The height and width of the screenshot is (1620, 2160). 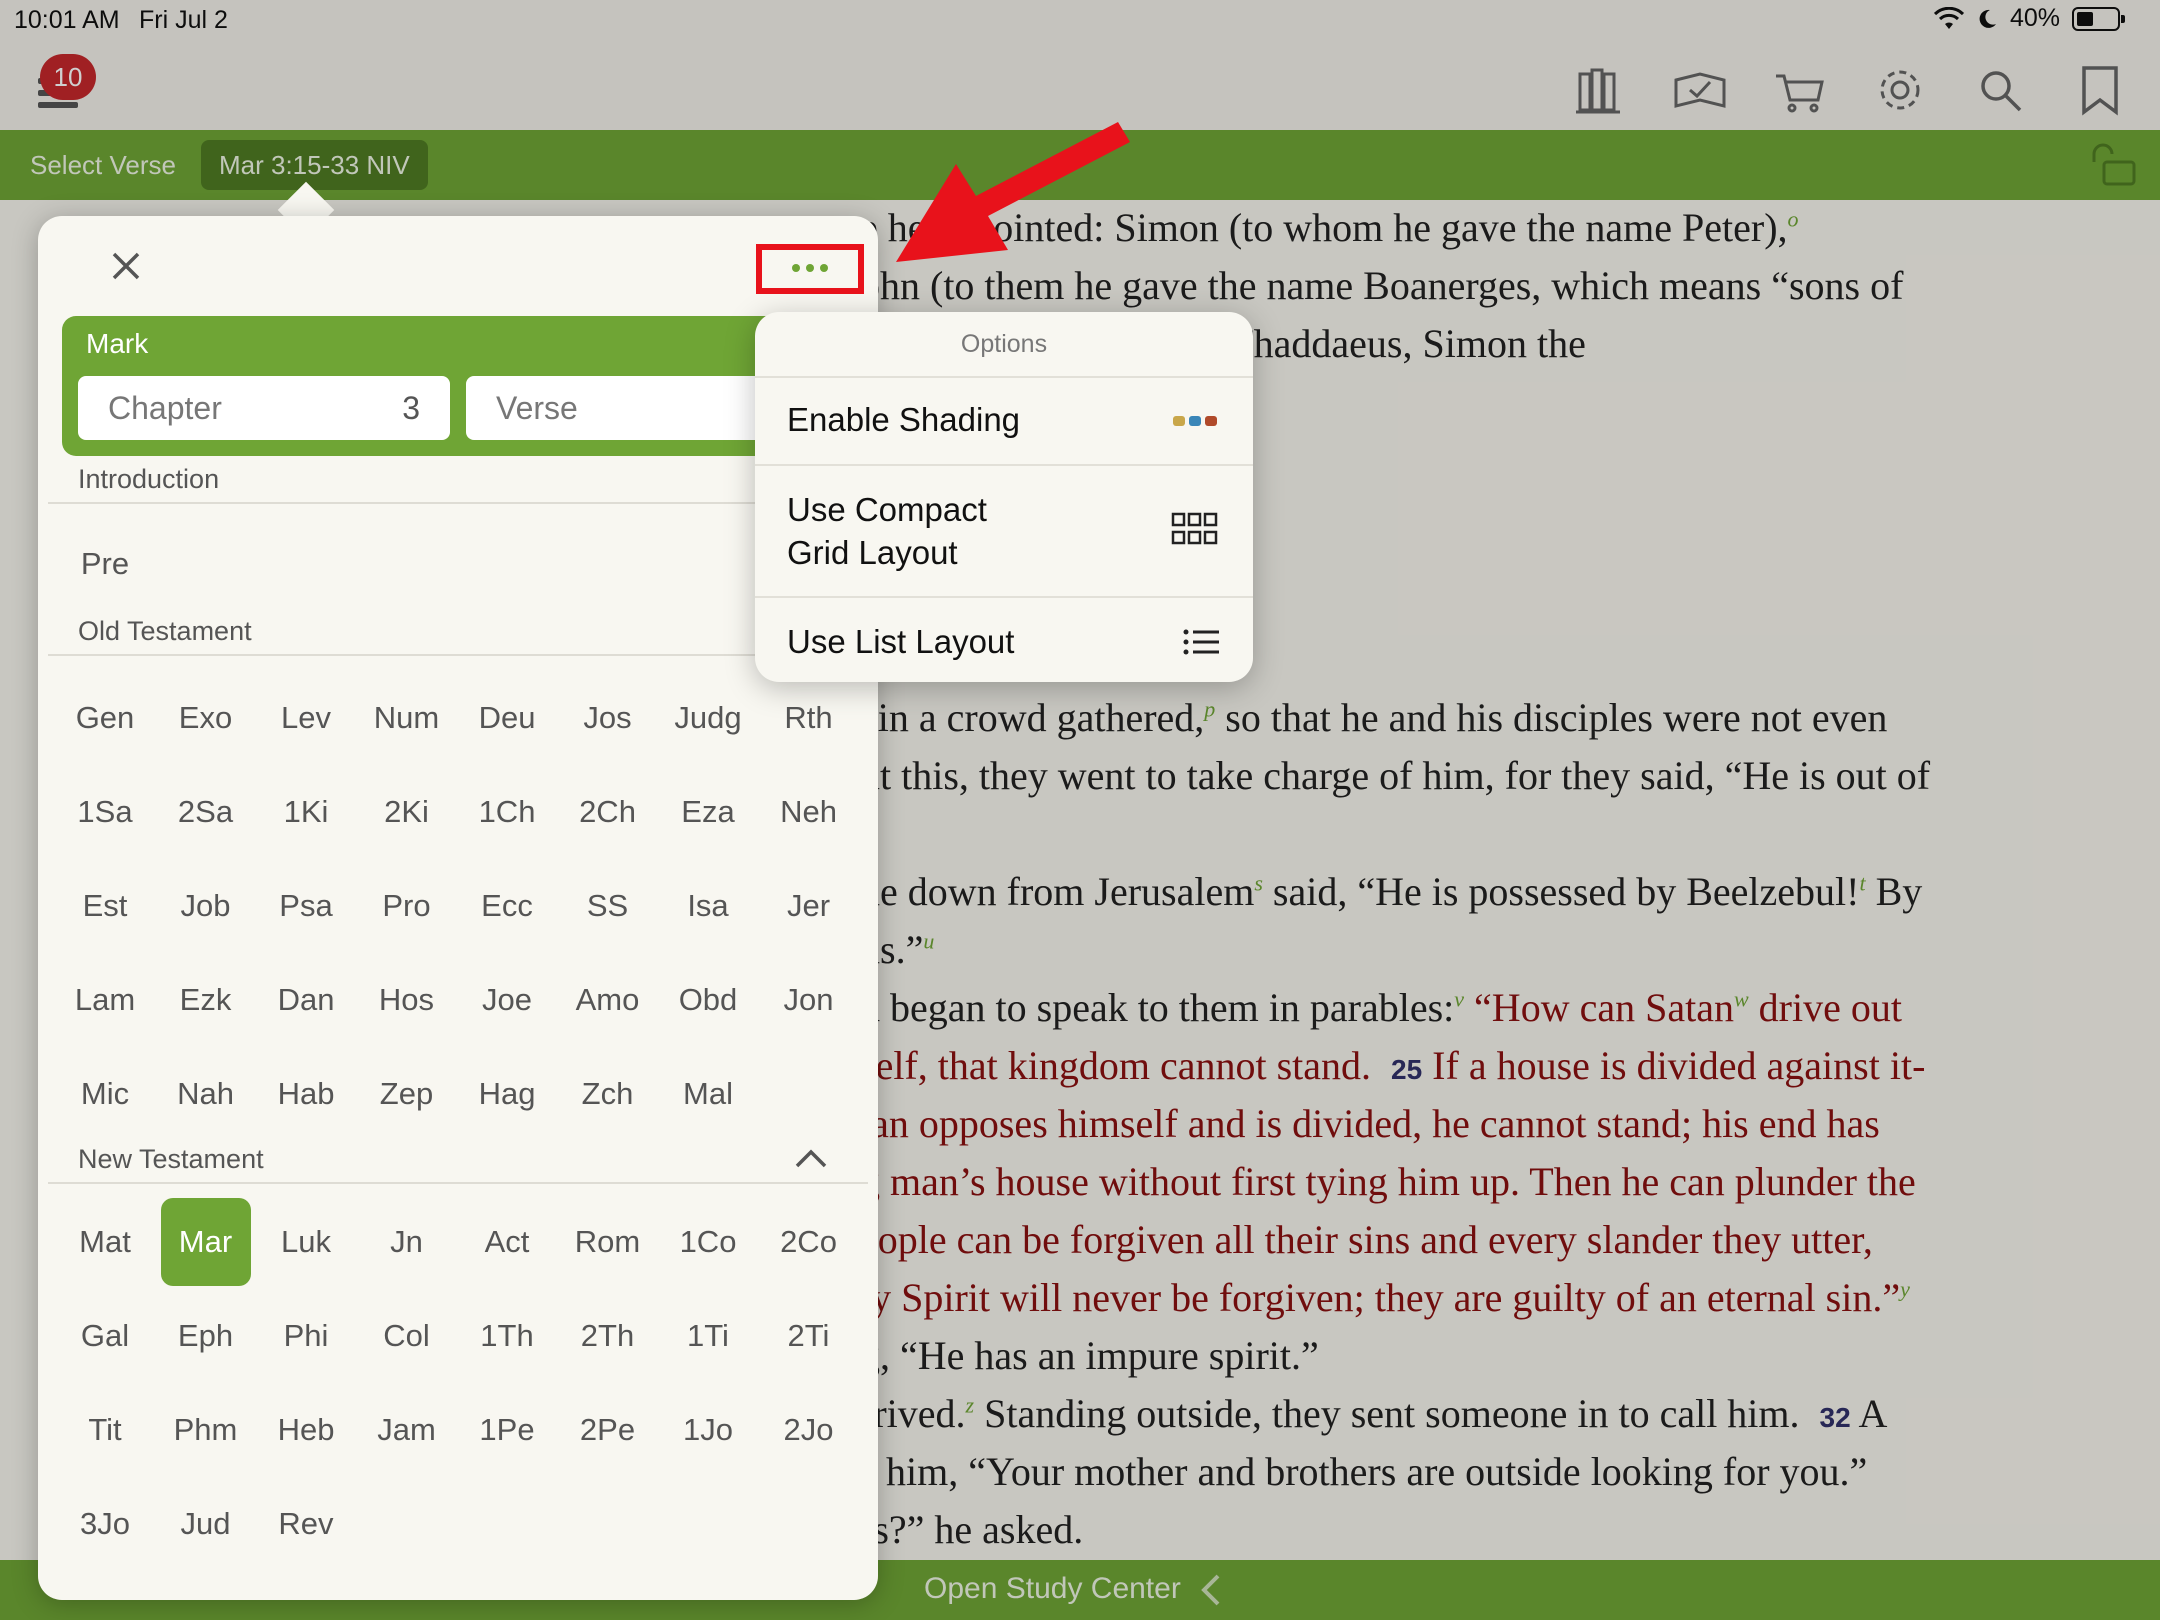 I want to click on book-rev: Rev, so click(x=306, y=1524).